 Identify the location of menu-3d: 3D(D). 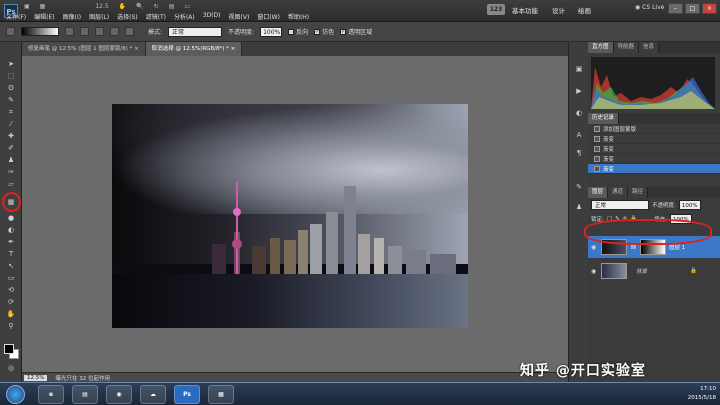
(212, 16).